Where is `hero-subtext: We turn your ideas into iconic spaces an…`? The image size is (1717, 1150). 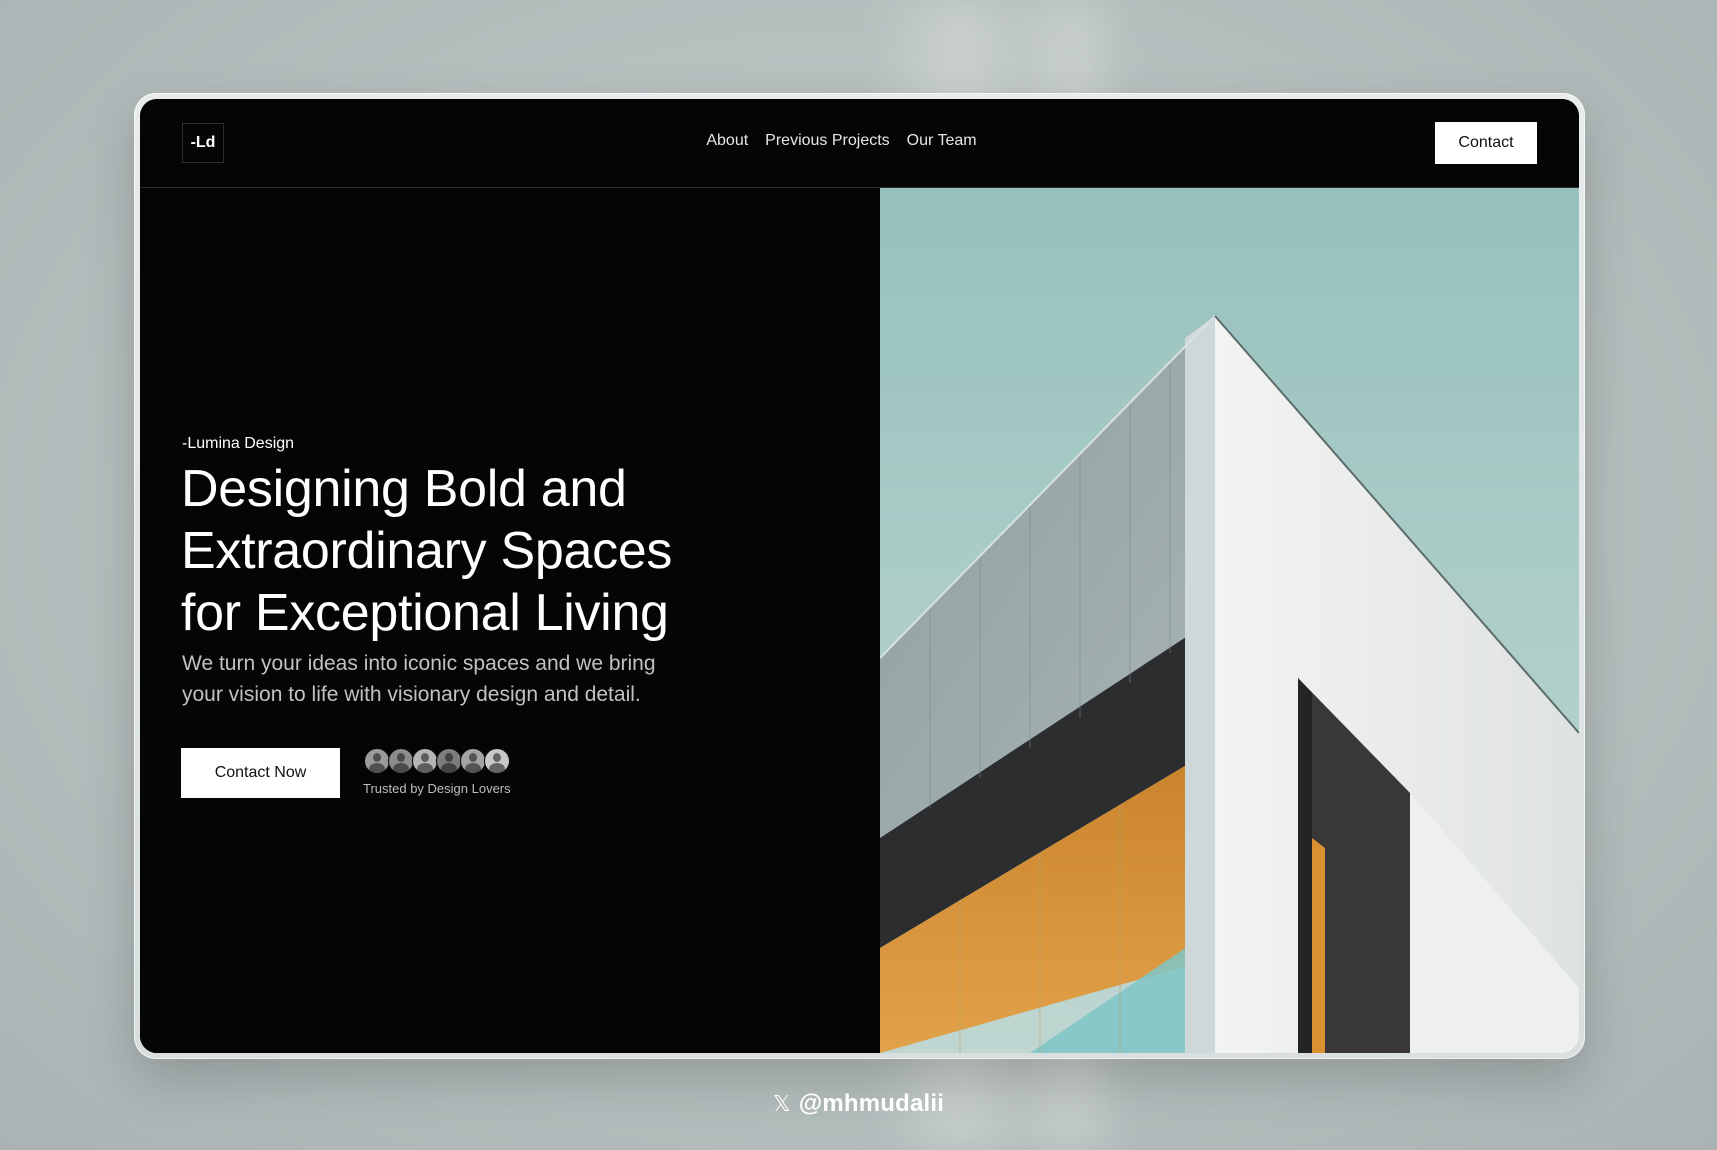
hero-subtext: We turn your ideas into iconic spaces an… is located at coordinates (419, 679).